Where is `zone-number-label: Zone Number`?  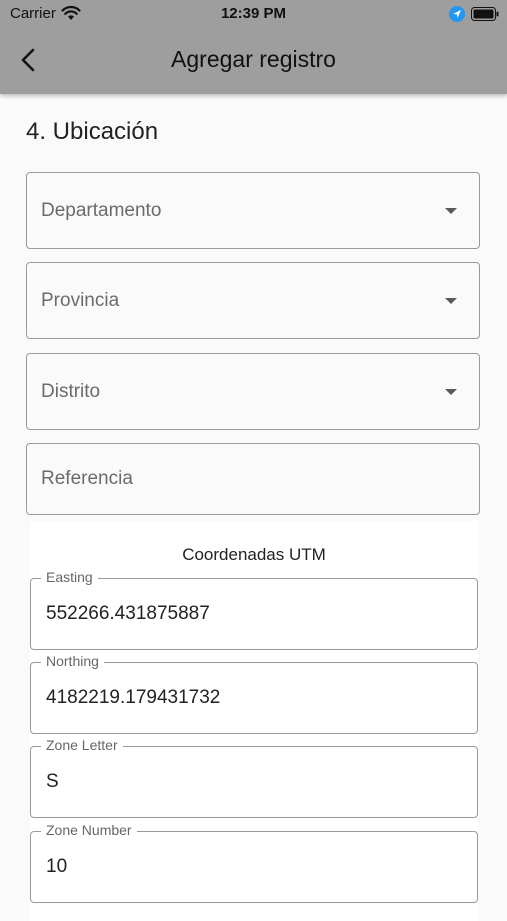
zone-number-label: Zone Number is located at coordinates (89, 830).